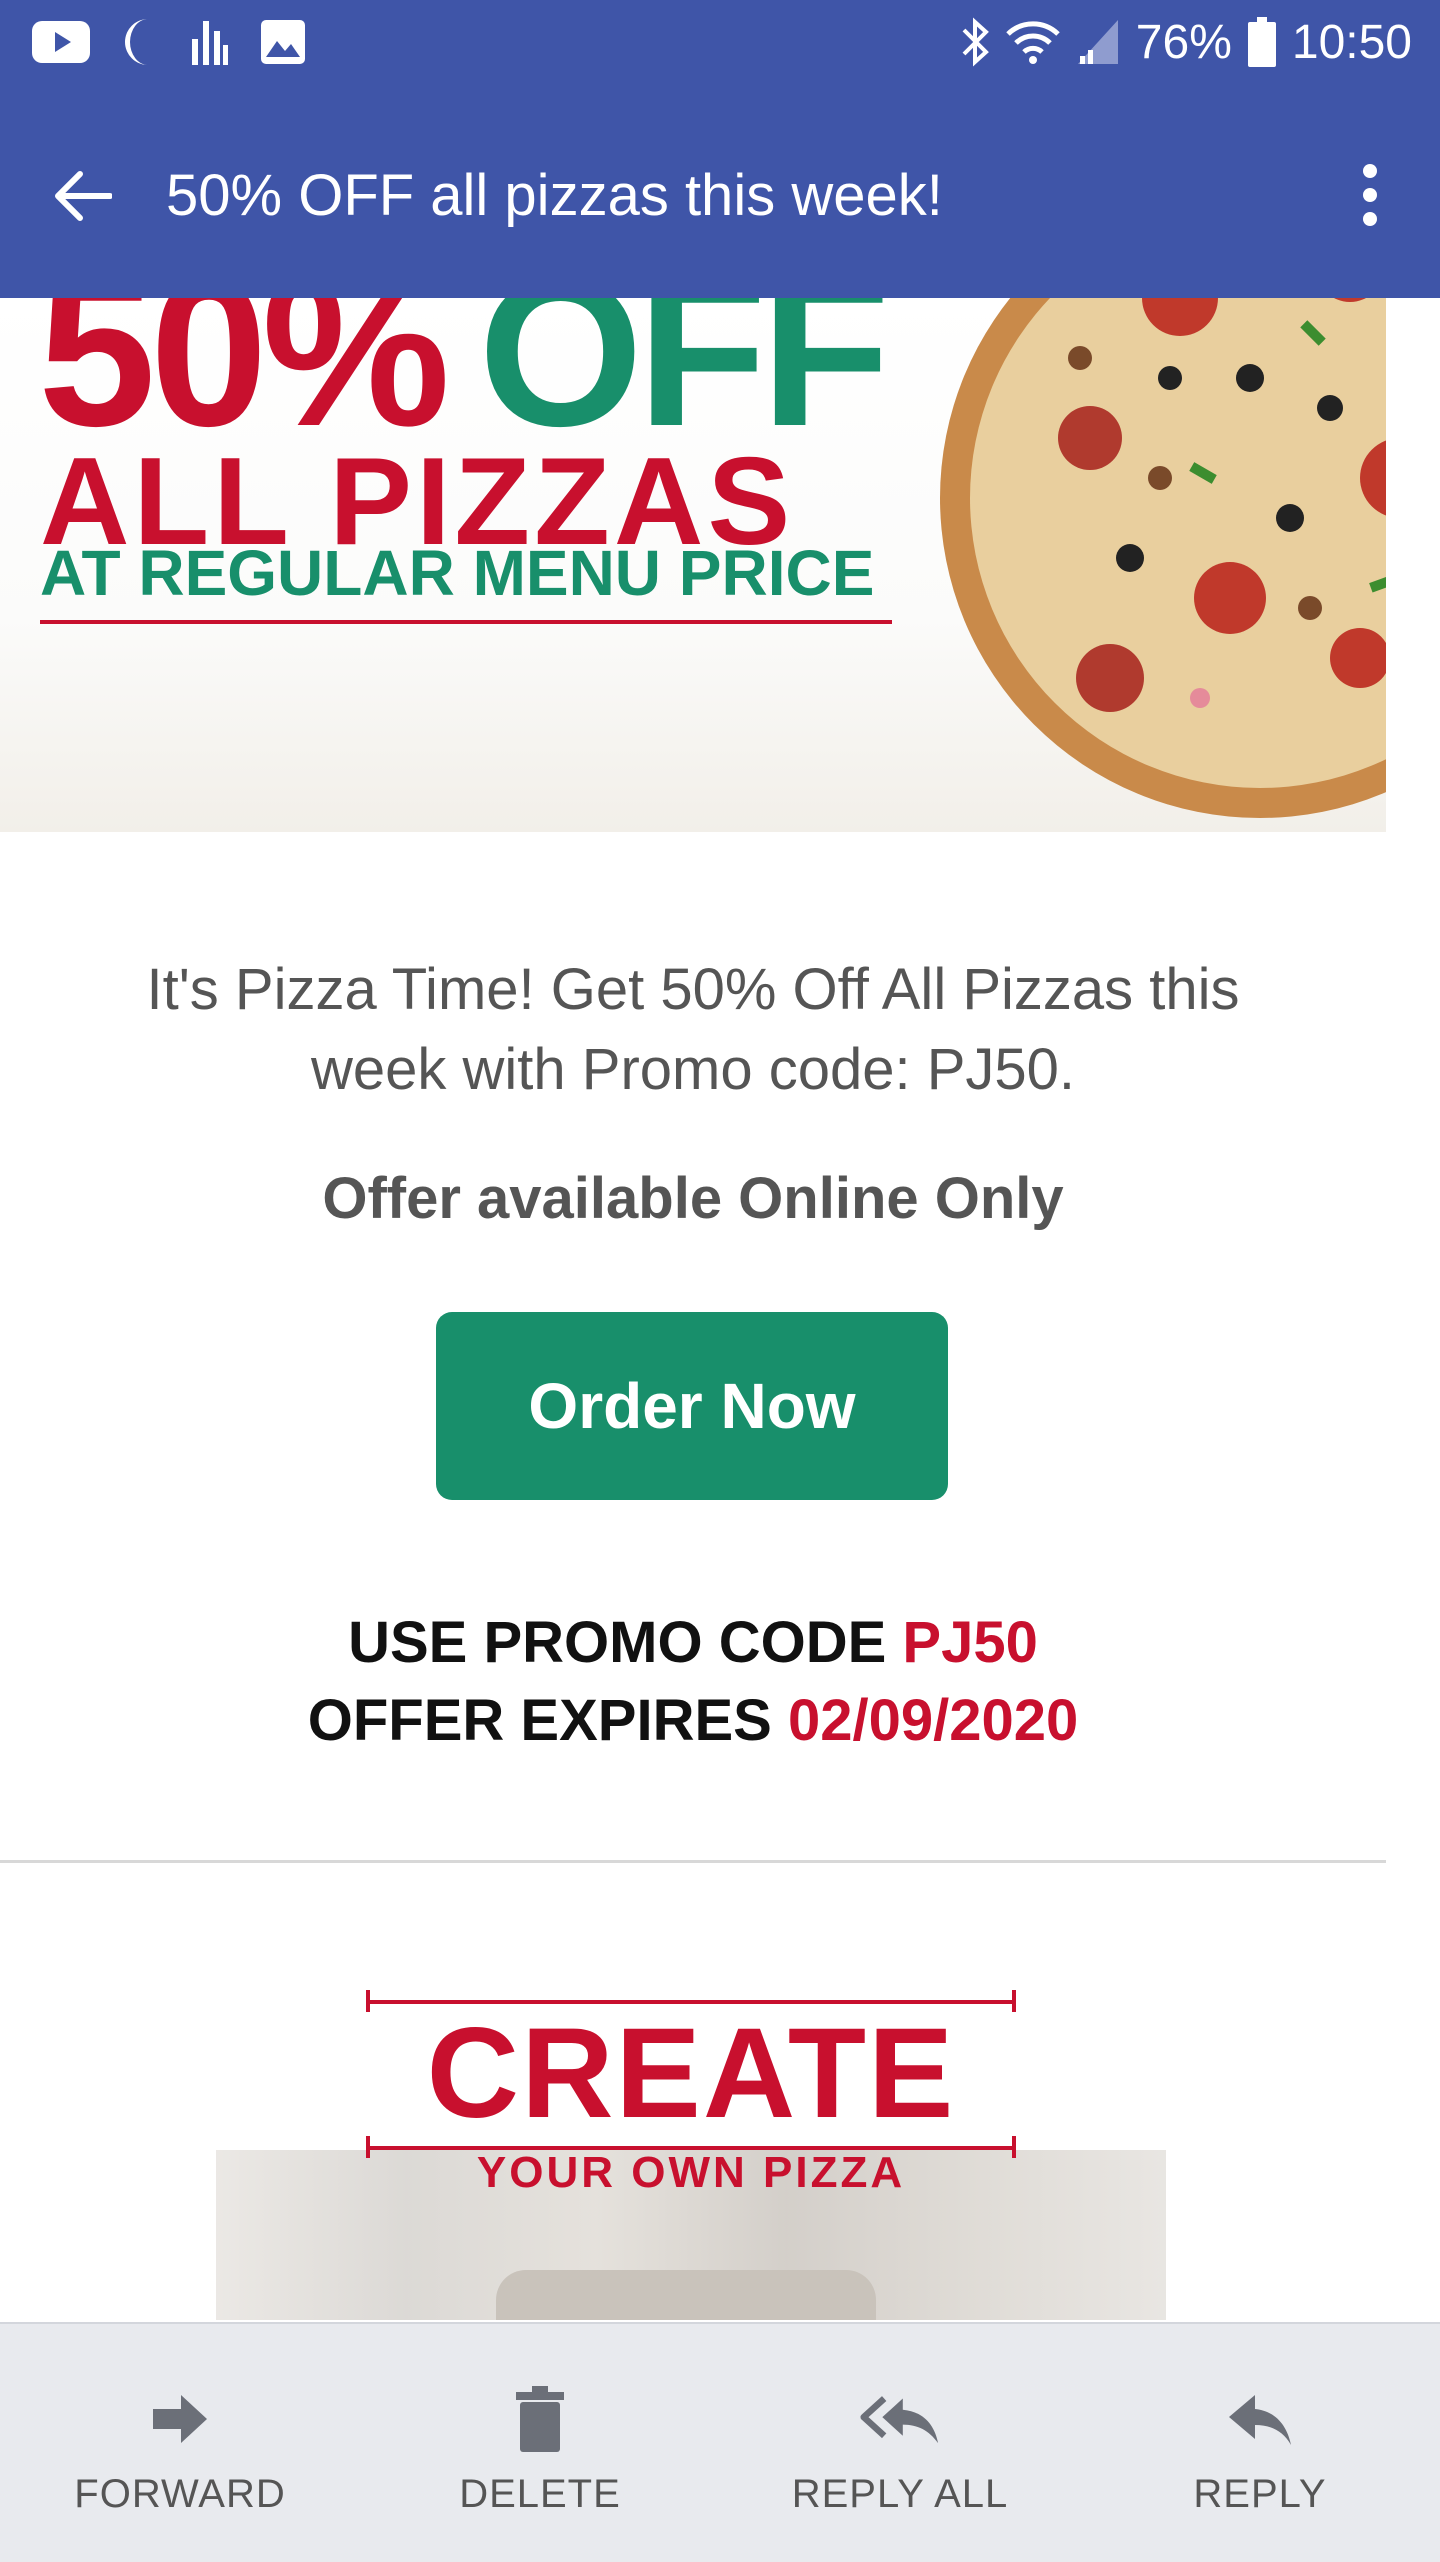  What do you see at coordinates (900, 2419) in the screenshot?
I see `reply-all-icon` at bounding box center [900, 2419].